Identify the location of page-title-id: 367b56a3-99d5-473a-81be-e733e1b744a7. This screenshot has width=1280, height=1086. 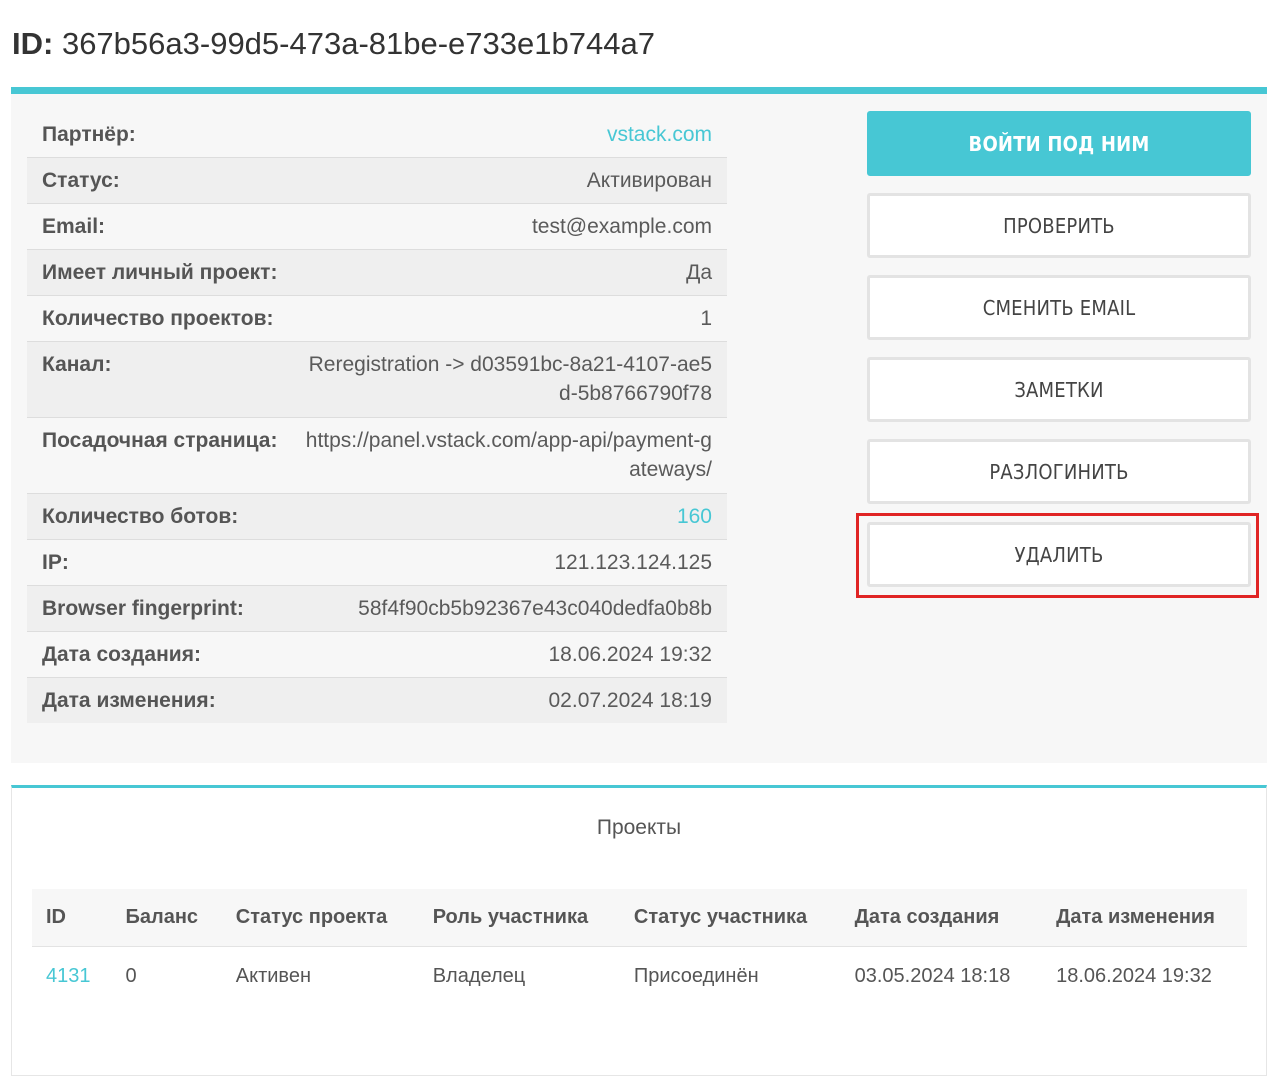
(358, 43).